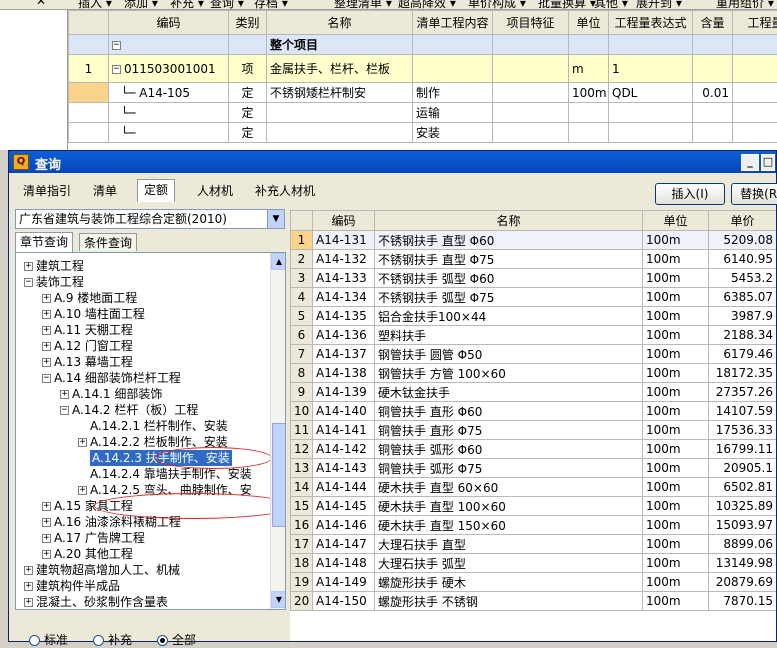 This screenshot has width=777, height=648. What do you see at coordinates (169, 133) in the screenshot?
I see `cell-code: └─` at bounding box center [169, 133].